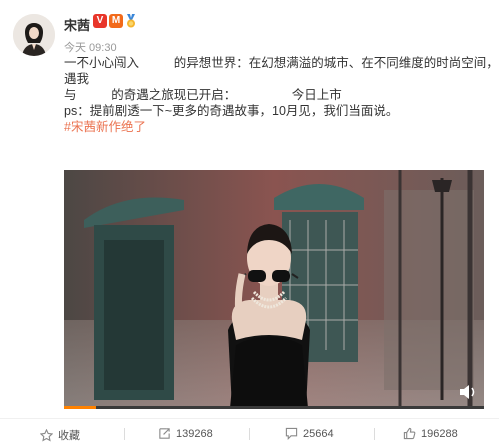 The width and height of the screenshot is (499, 446). Describe the element at coordinates (318, 433) in the screenshot. I see `comment-count: 25664` at that location.